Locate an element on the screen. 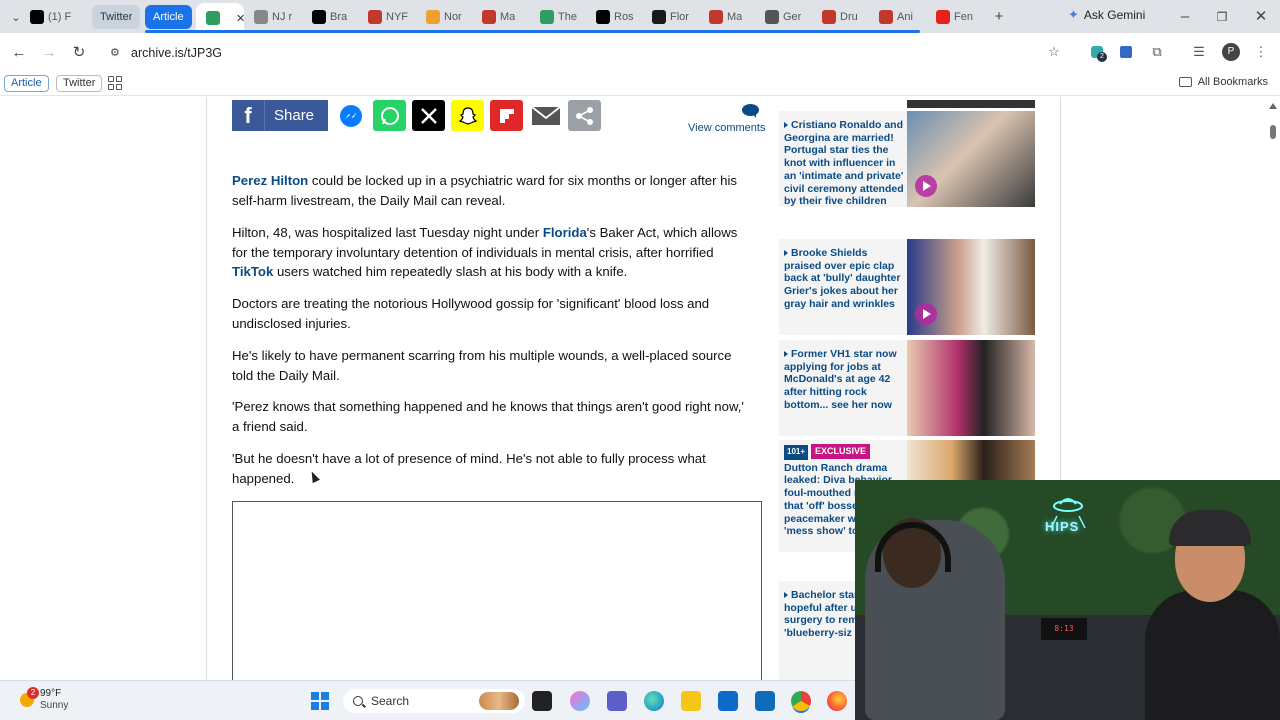 The height and width of the screenshot is (720, 1280). tab-3: ✕ is located at coordinates (220, 18).